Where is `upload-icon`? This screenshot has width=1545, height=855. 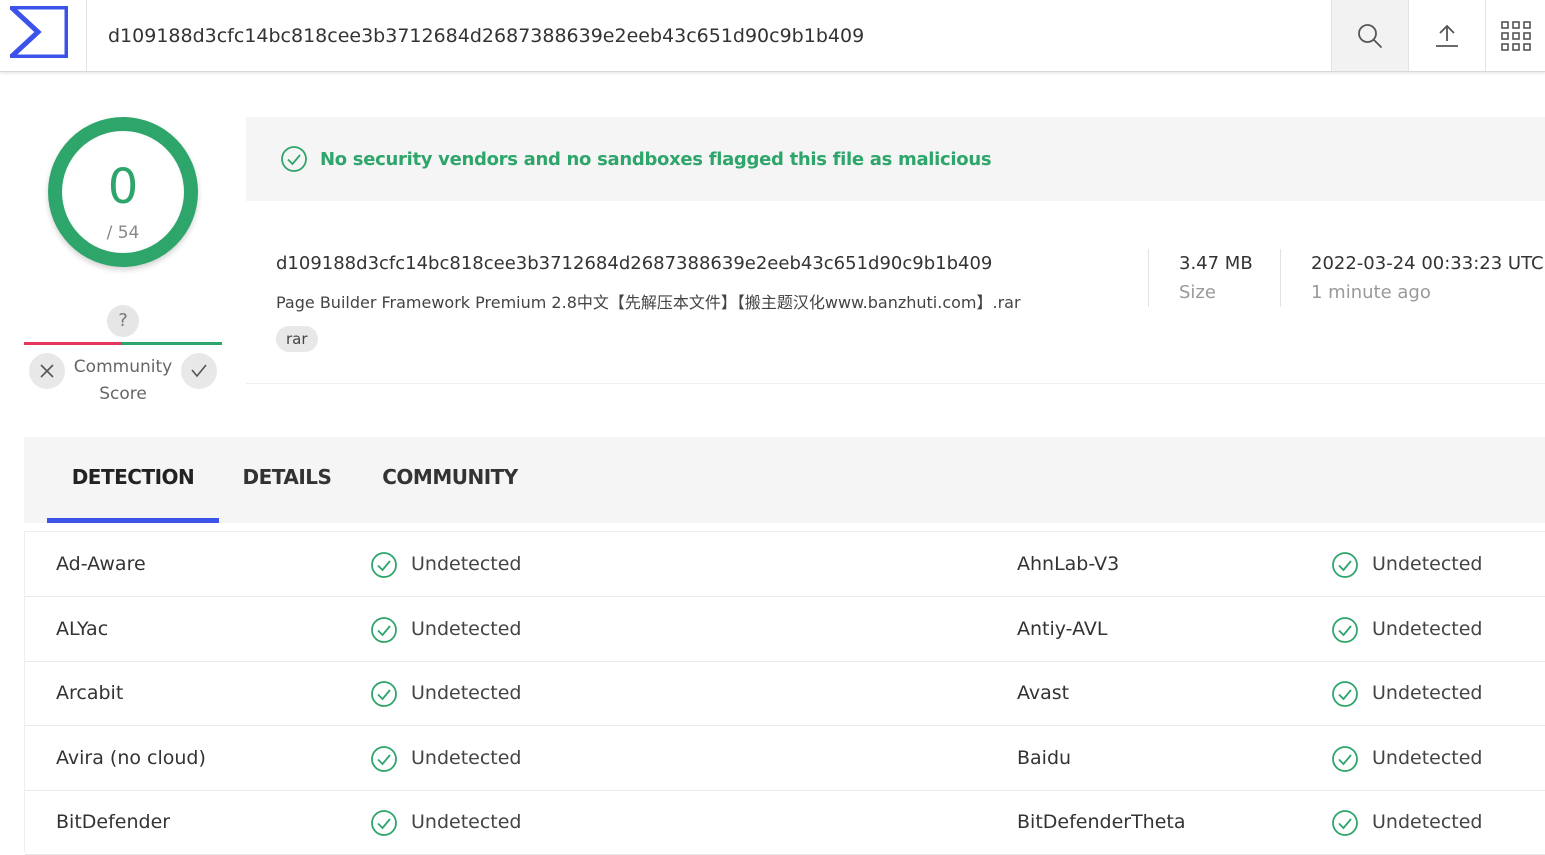
upload-icon is located at coordinates (1447, 35).